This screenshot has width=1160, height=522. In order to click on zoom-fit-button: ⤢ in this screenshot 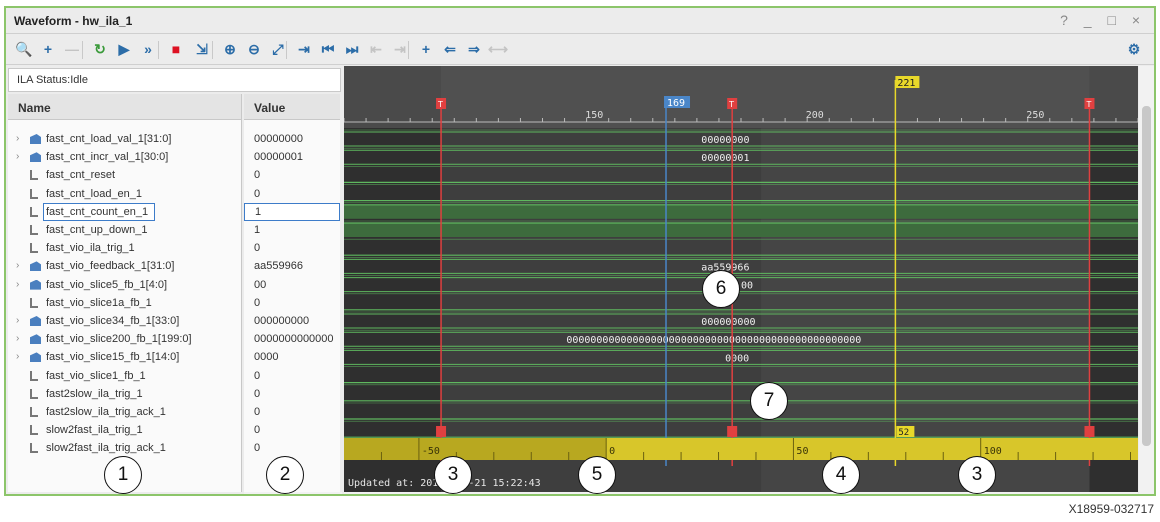, I will do `click(278, 49)`.